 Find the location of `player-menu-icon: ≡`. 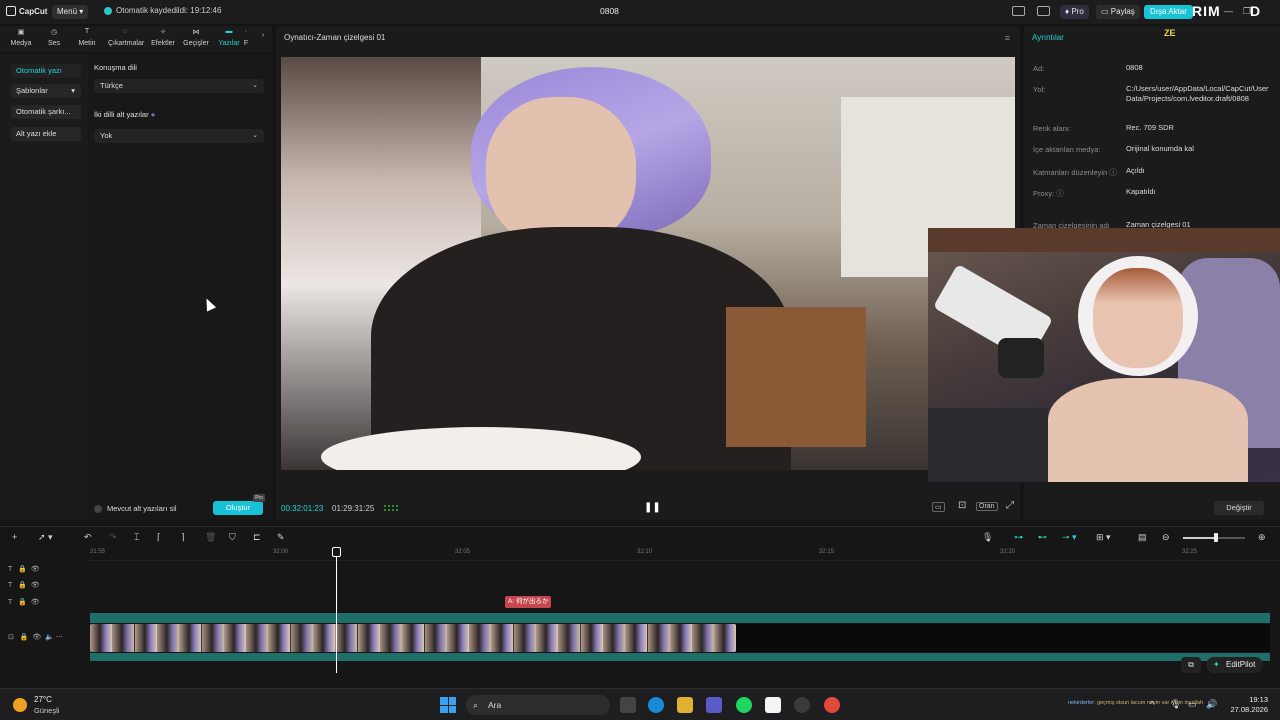

player-menu-icon: ≡ is located at coordinates (1007, 38).